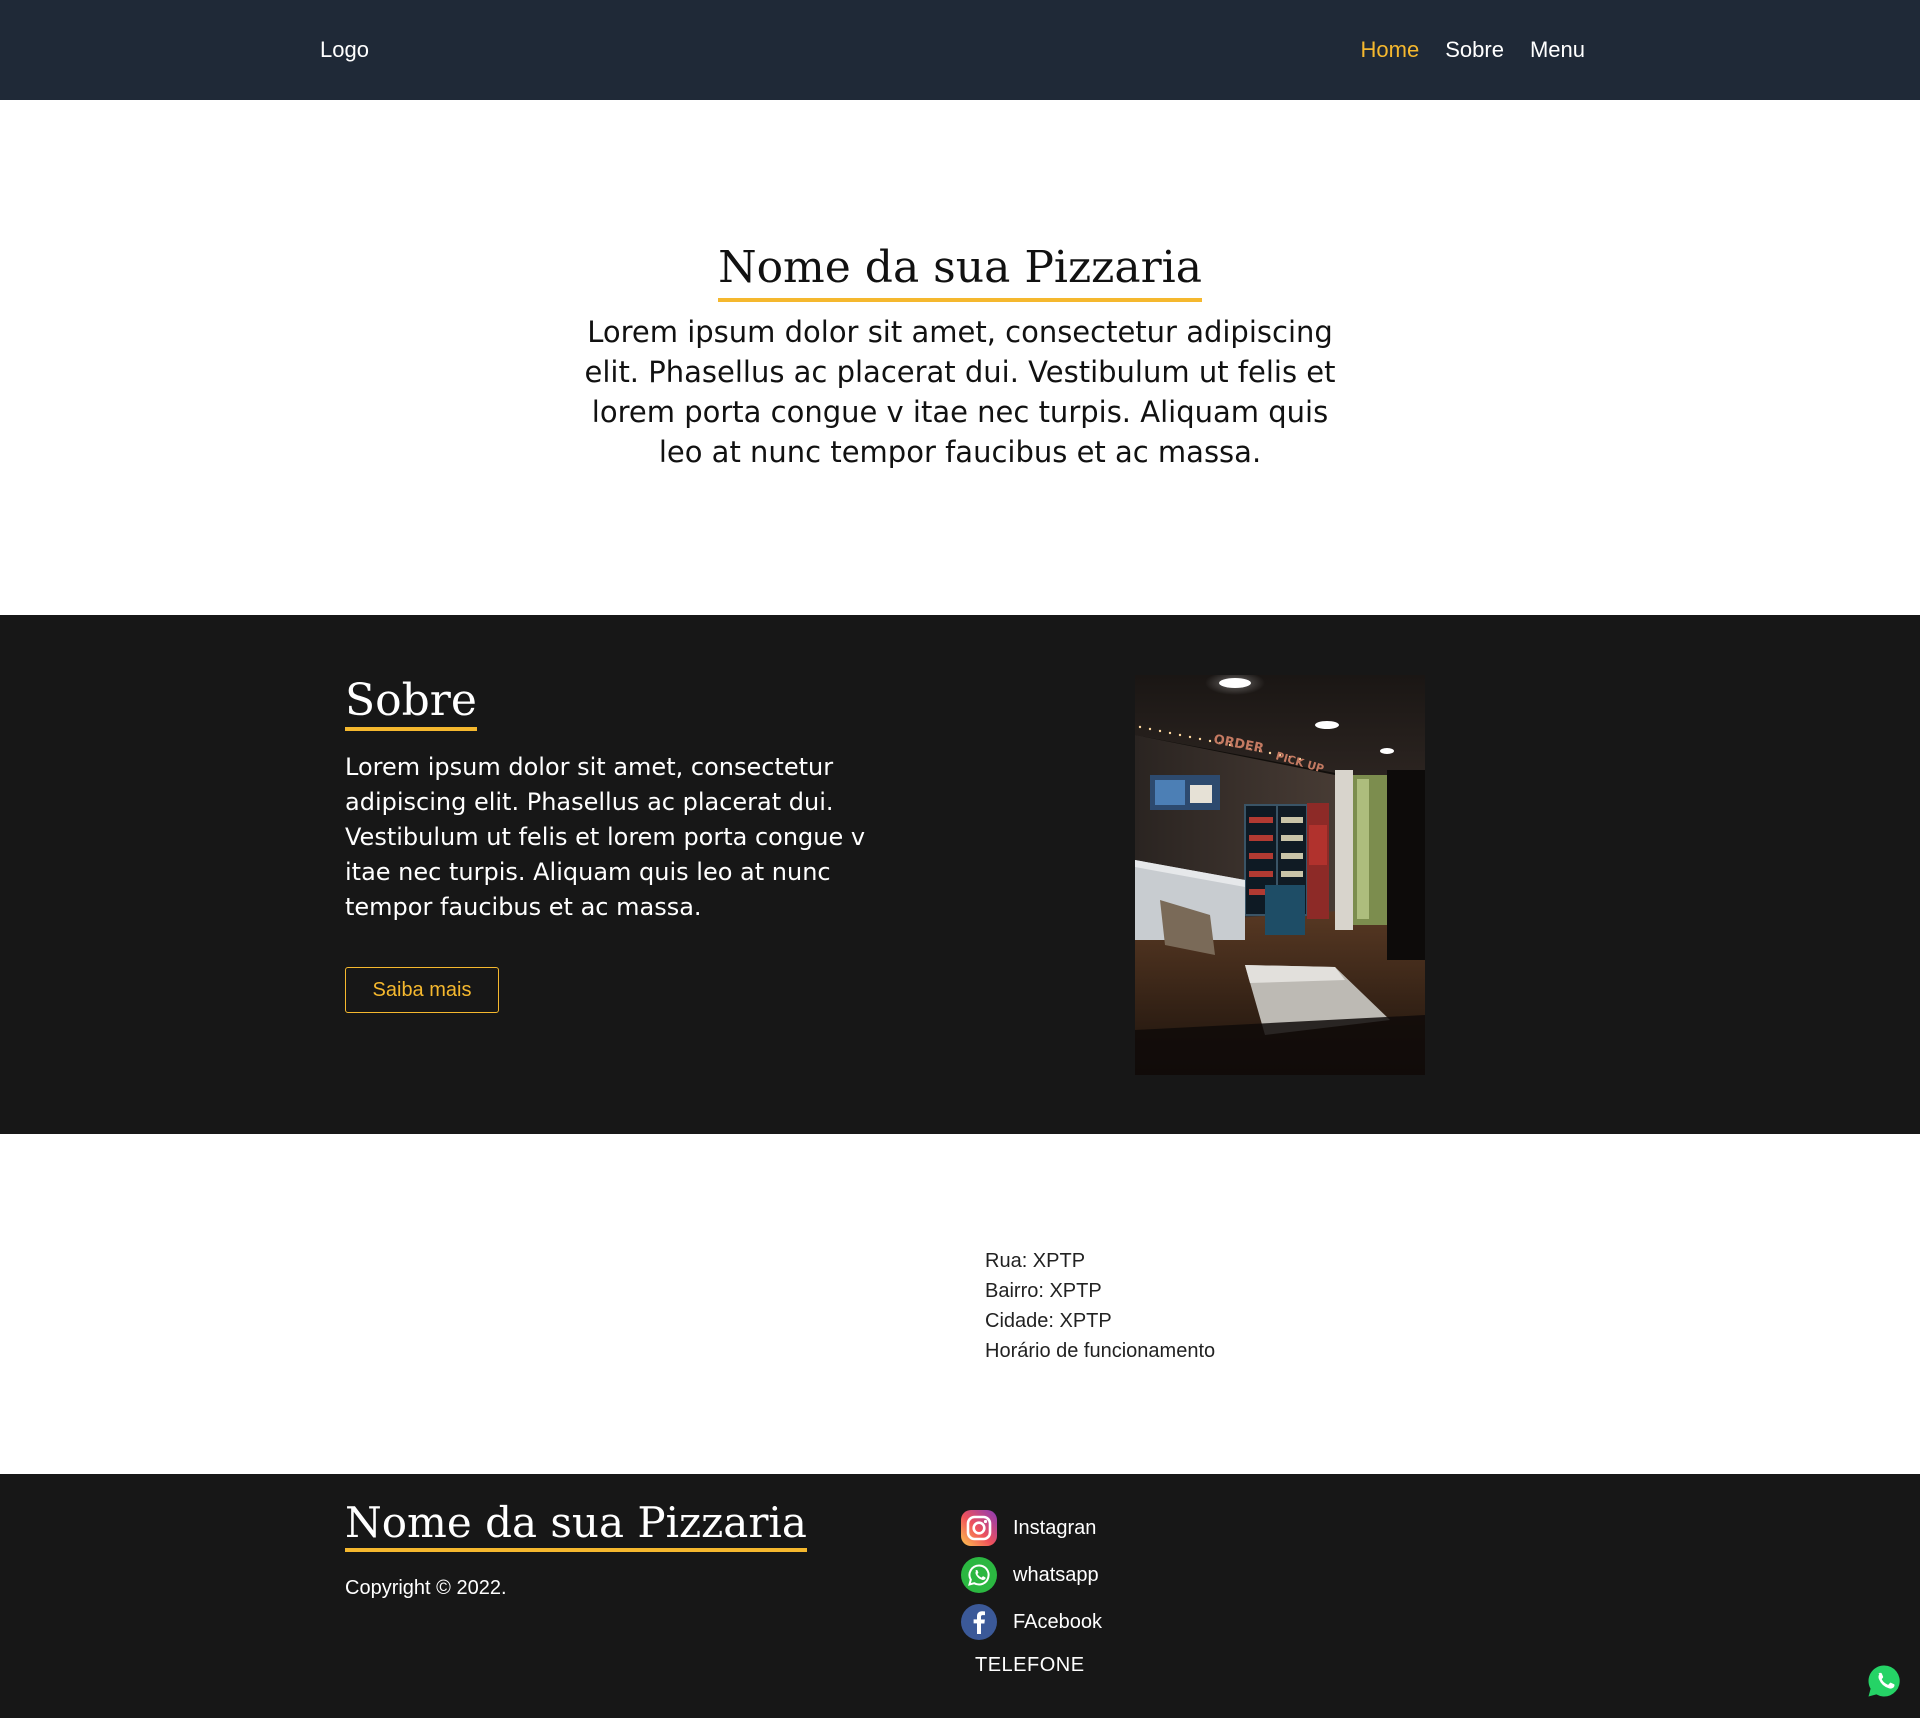  I want to click on instagram-label: Instagran, so click(1055, 1527).